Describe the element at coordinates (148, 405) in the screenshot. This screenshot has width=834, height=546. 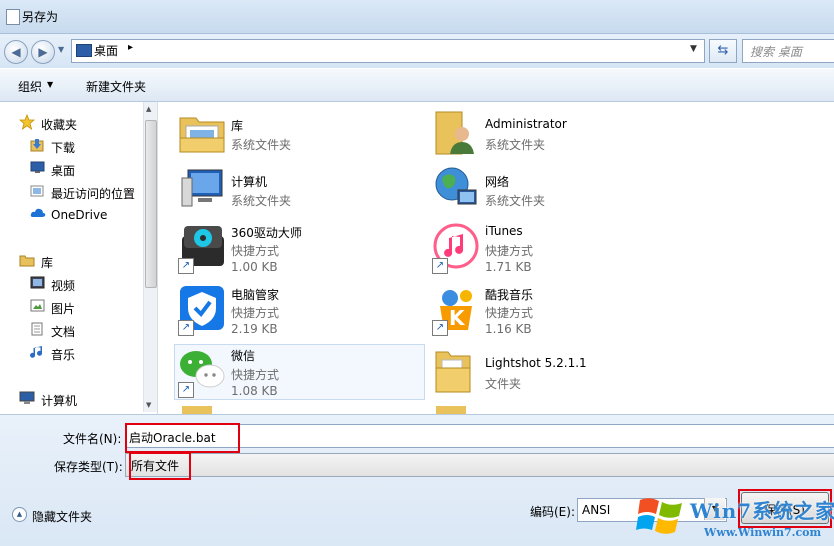
I see `scroll-down-arrow-icon: ▼` at that location.